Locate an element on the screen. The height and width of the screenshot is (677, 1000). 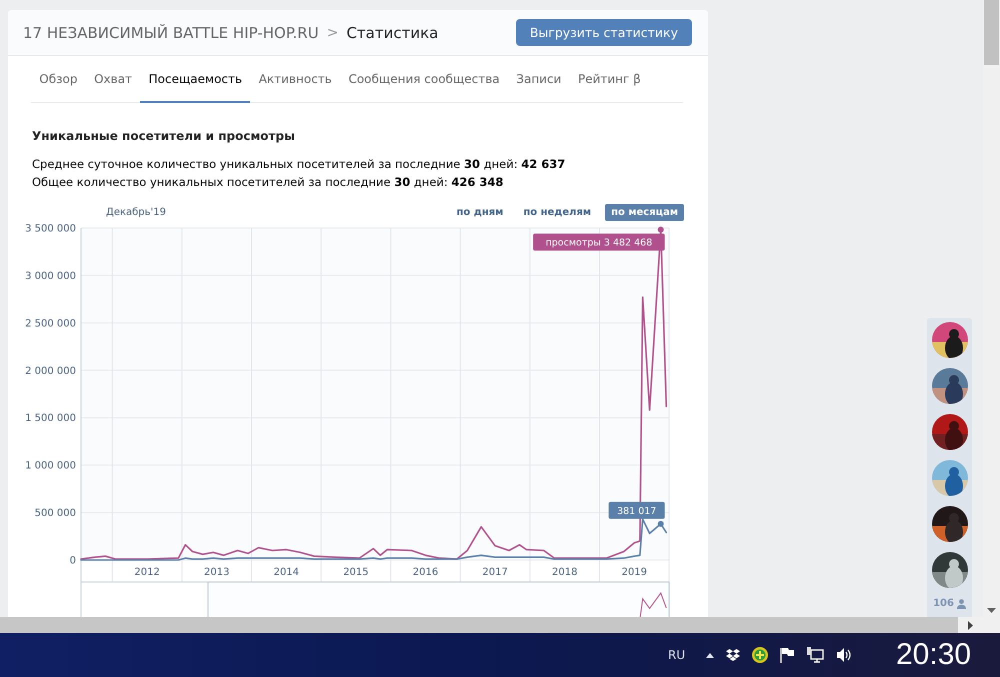
caret-up-icon is located at coordinates (710, 655).